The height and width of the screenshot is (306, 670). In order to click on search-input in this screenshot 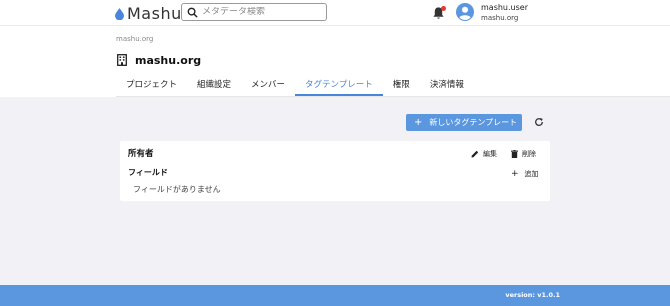, I will do `click(261, 12)`.